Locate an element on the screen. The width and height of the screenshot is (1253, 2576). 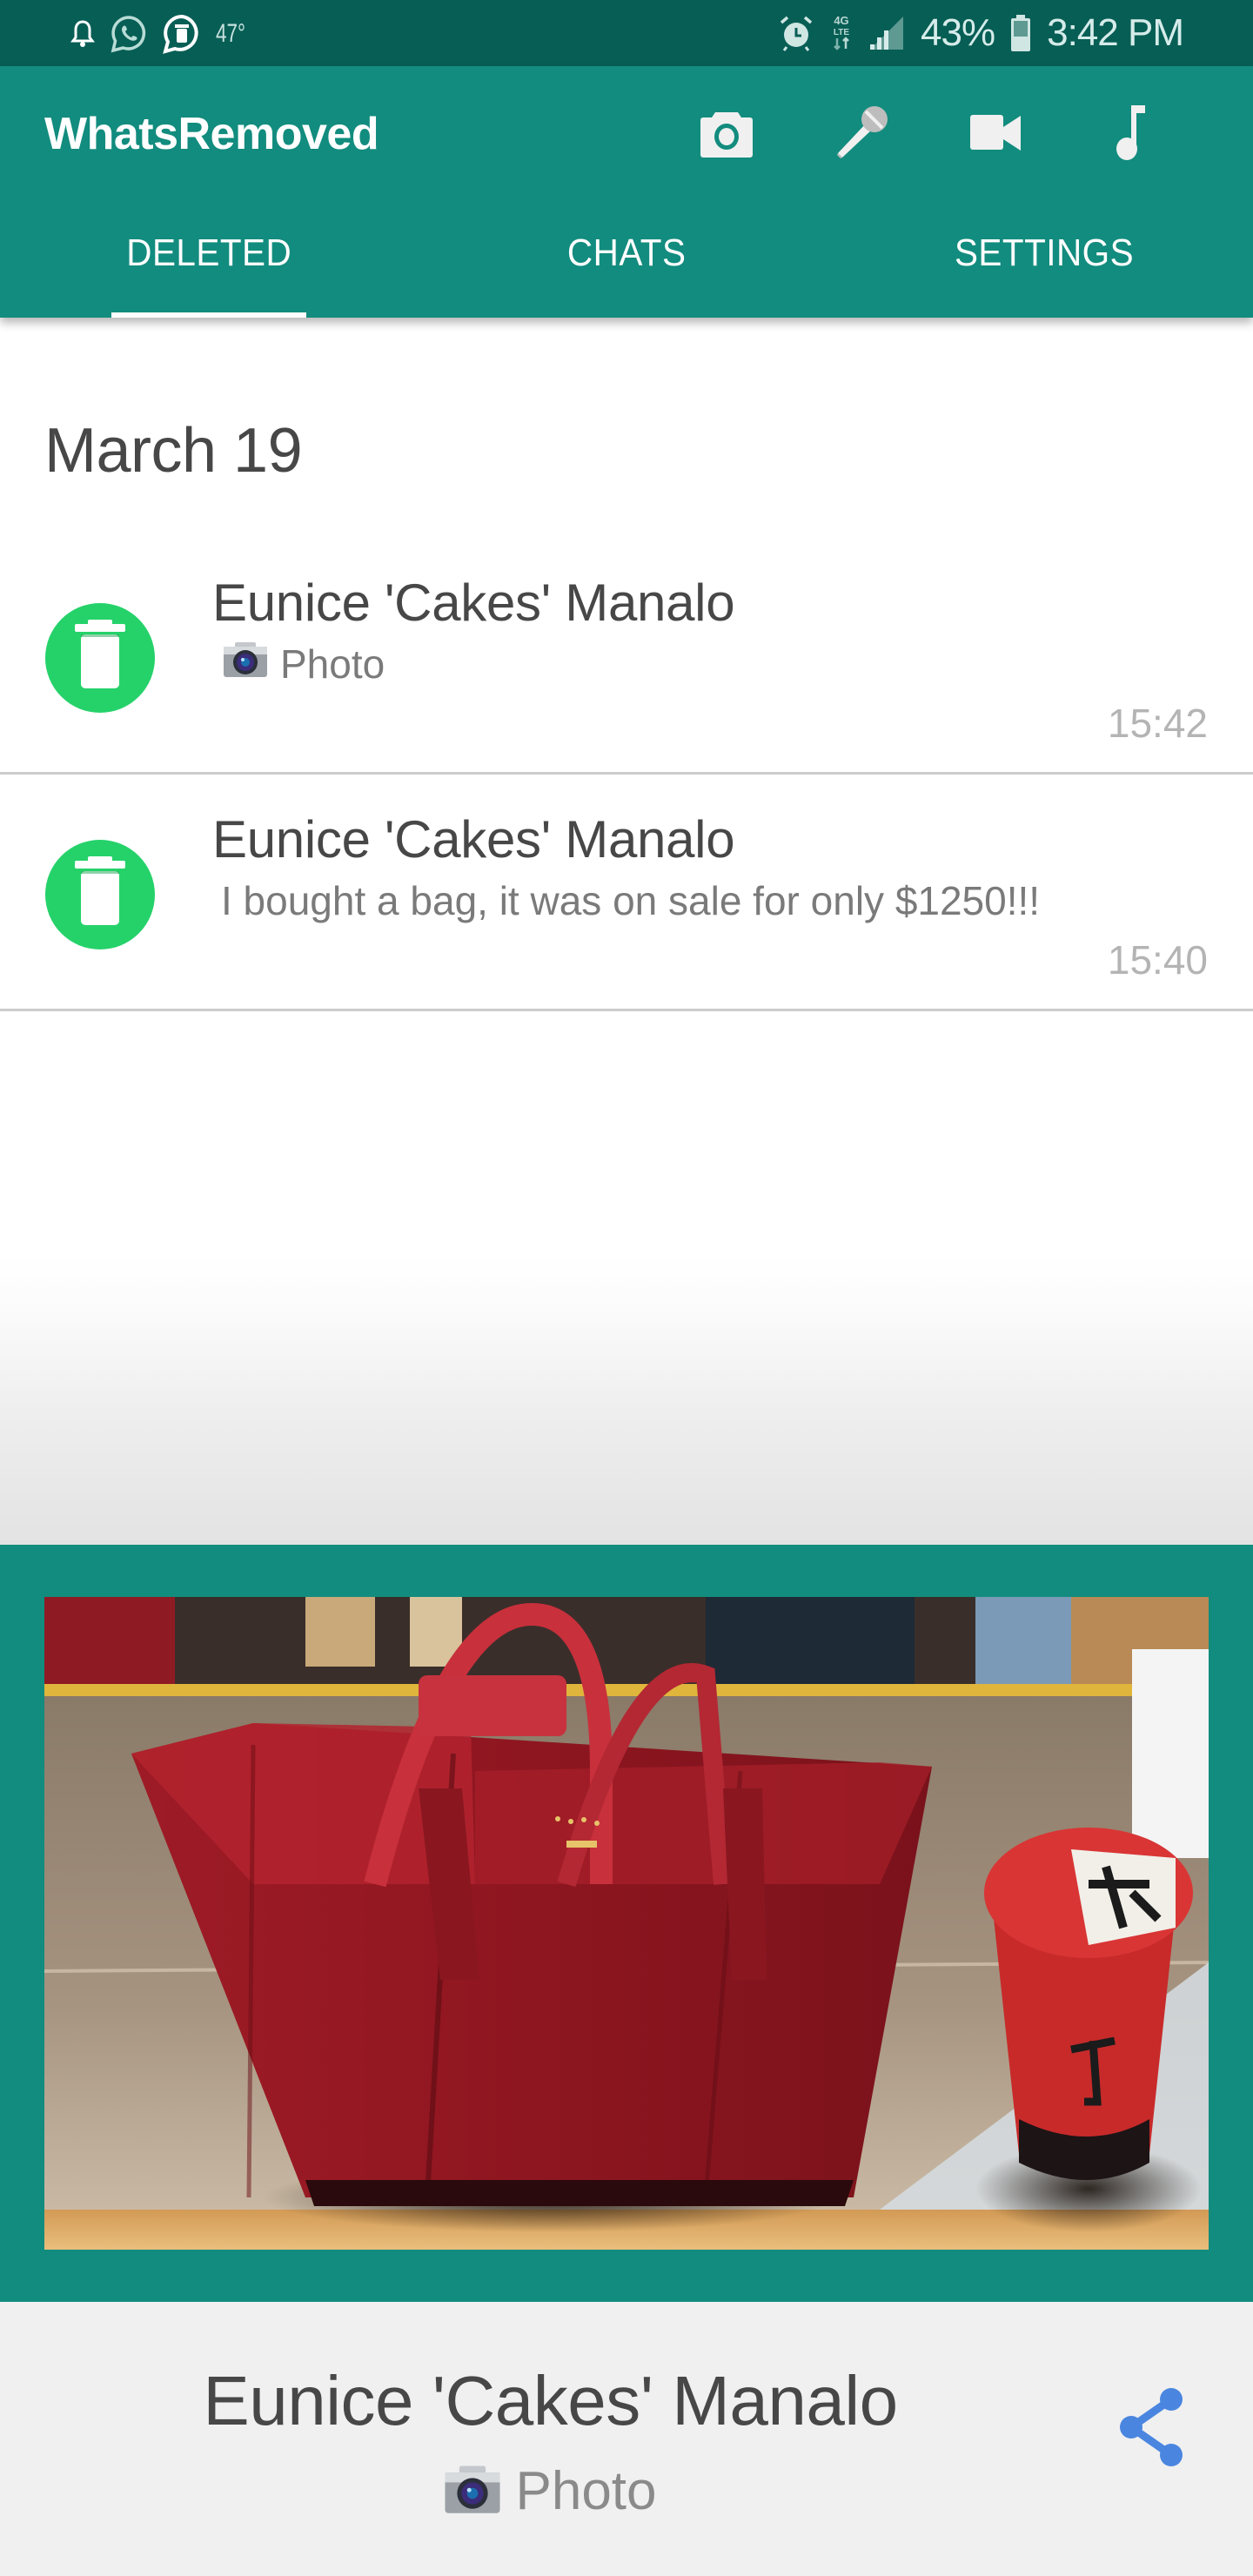
whatsremoved-icon is located at coordinates (182, 34).